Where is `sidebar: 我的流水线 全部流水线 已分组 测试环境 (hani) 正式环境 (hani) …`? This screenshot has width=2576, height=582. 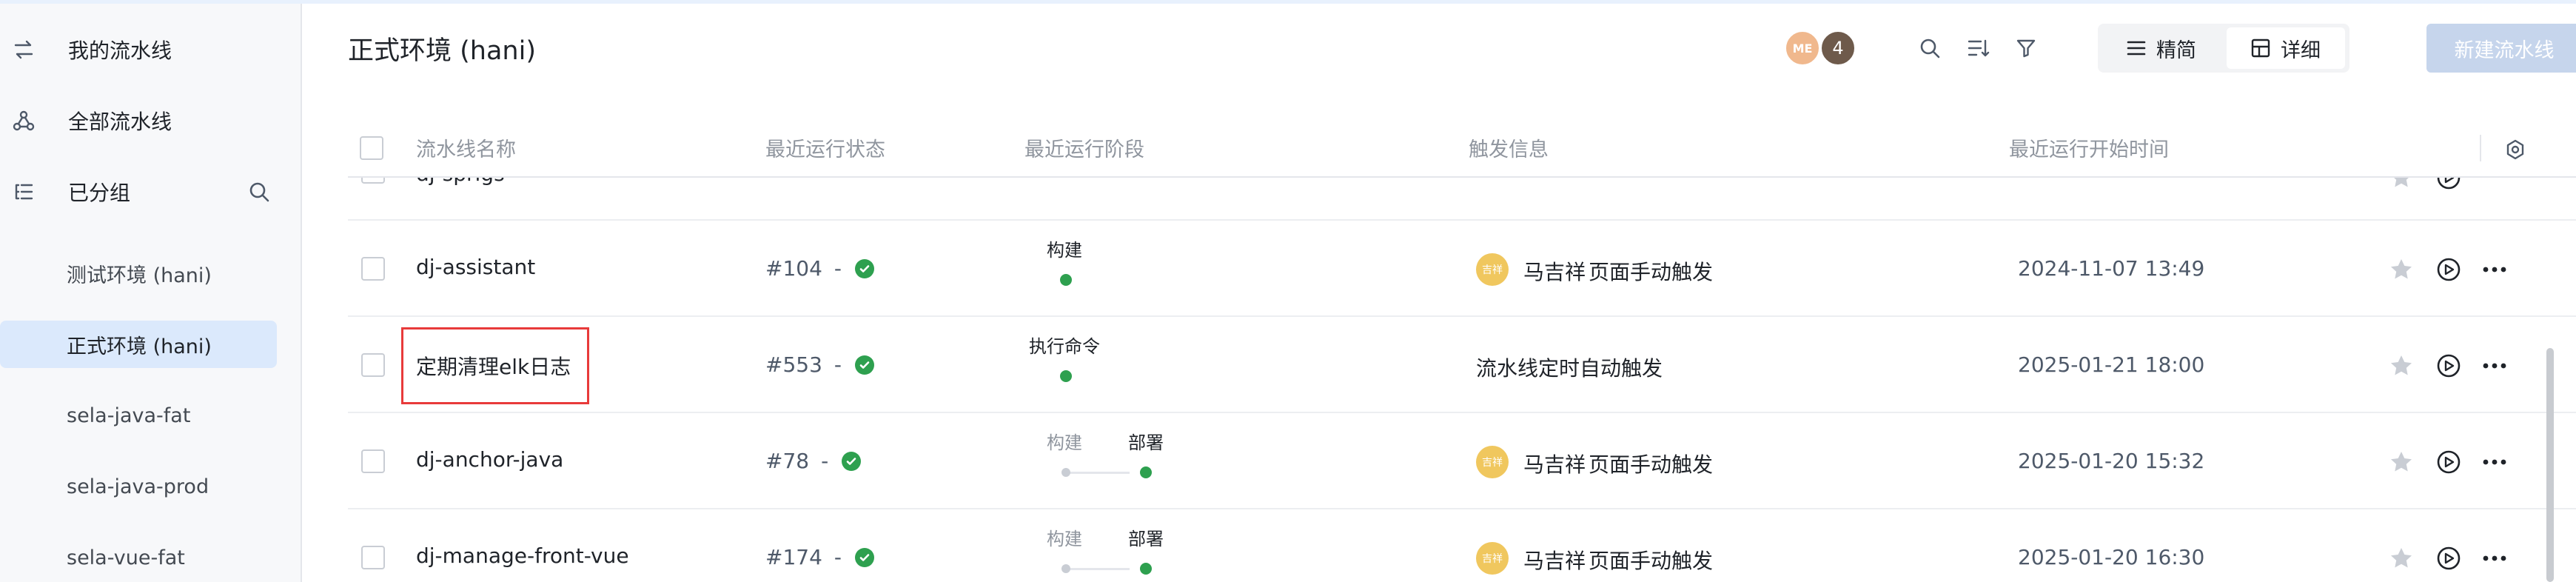 sidebar: 我的流水线 全部流水线 已分组 测试环境 (hani) 正式环境 (hani) … is located at coordinates (151, 293).